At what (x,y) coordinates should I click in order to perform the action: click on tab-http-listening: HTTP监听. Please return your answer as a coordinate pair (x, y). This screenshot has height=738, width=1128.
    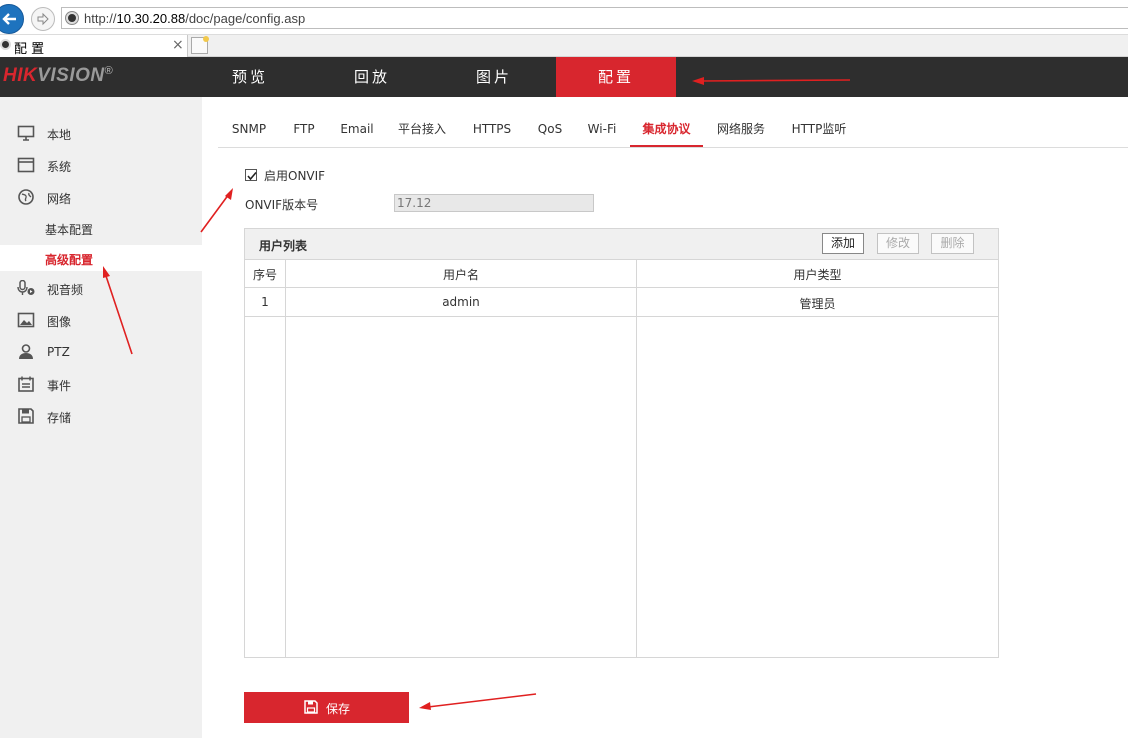
    Looking at the image, I should click on (819, 130).